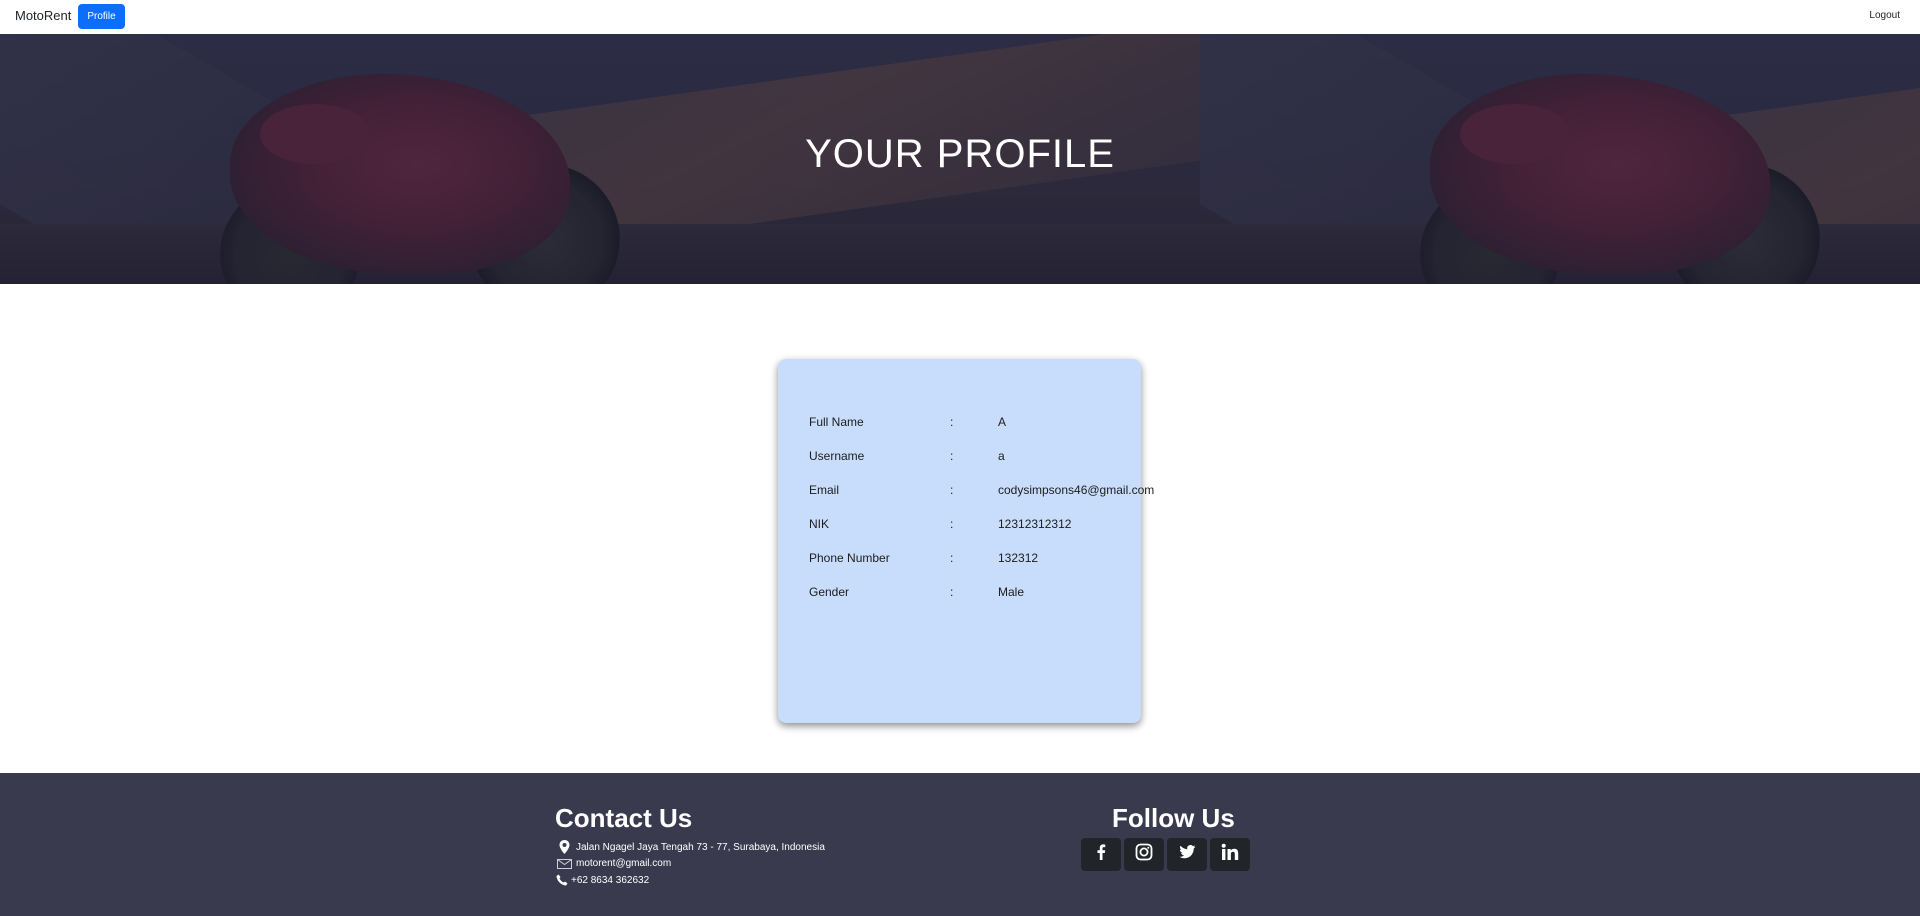 Image resolution: width=1920 pixels, height=916 pixels. What do you see at coordinates (43, 15) in the screenshot?
I see `brand-logo: MotoRent` at bounding box center [43, 15].